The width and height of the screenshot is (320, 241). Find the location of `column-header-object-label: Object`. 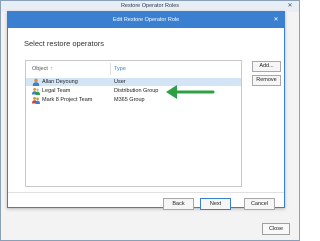

column-header-object-label: Object is located at coordinates (40, 69).